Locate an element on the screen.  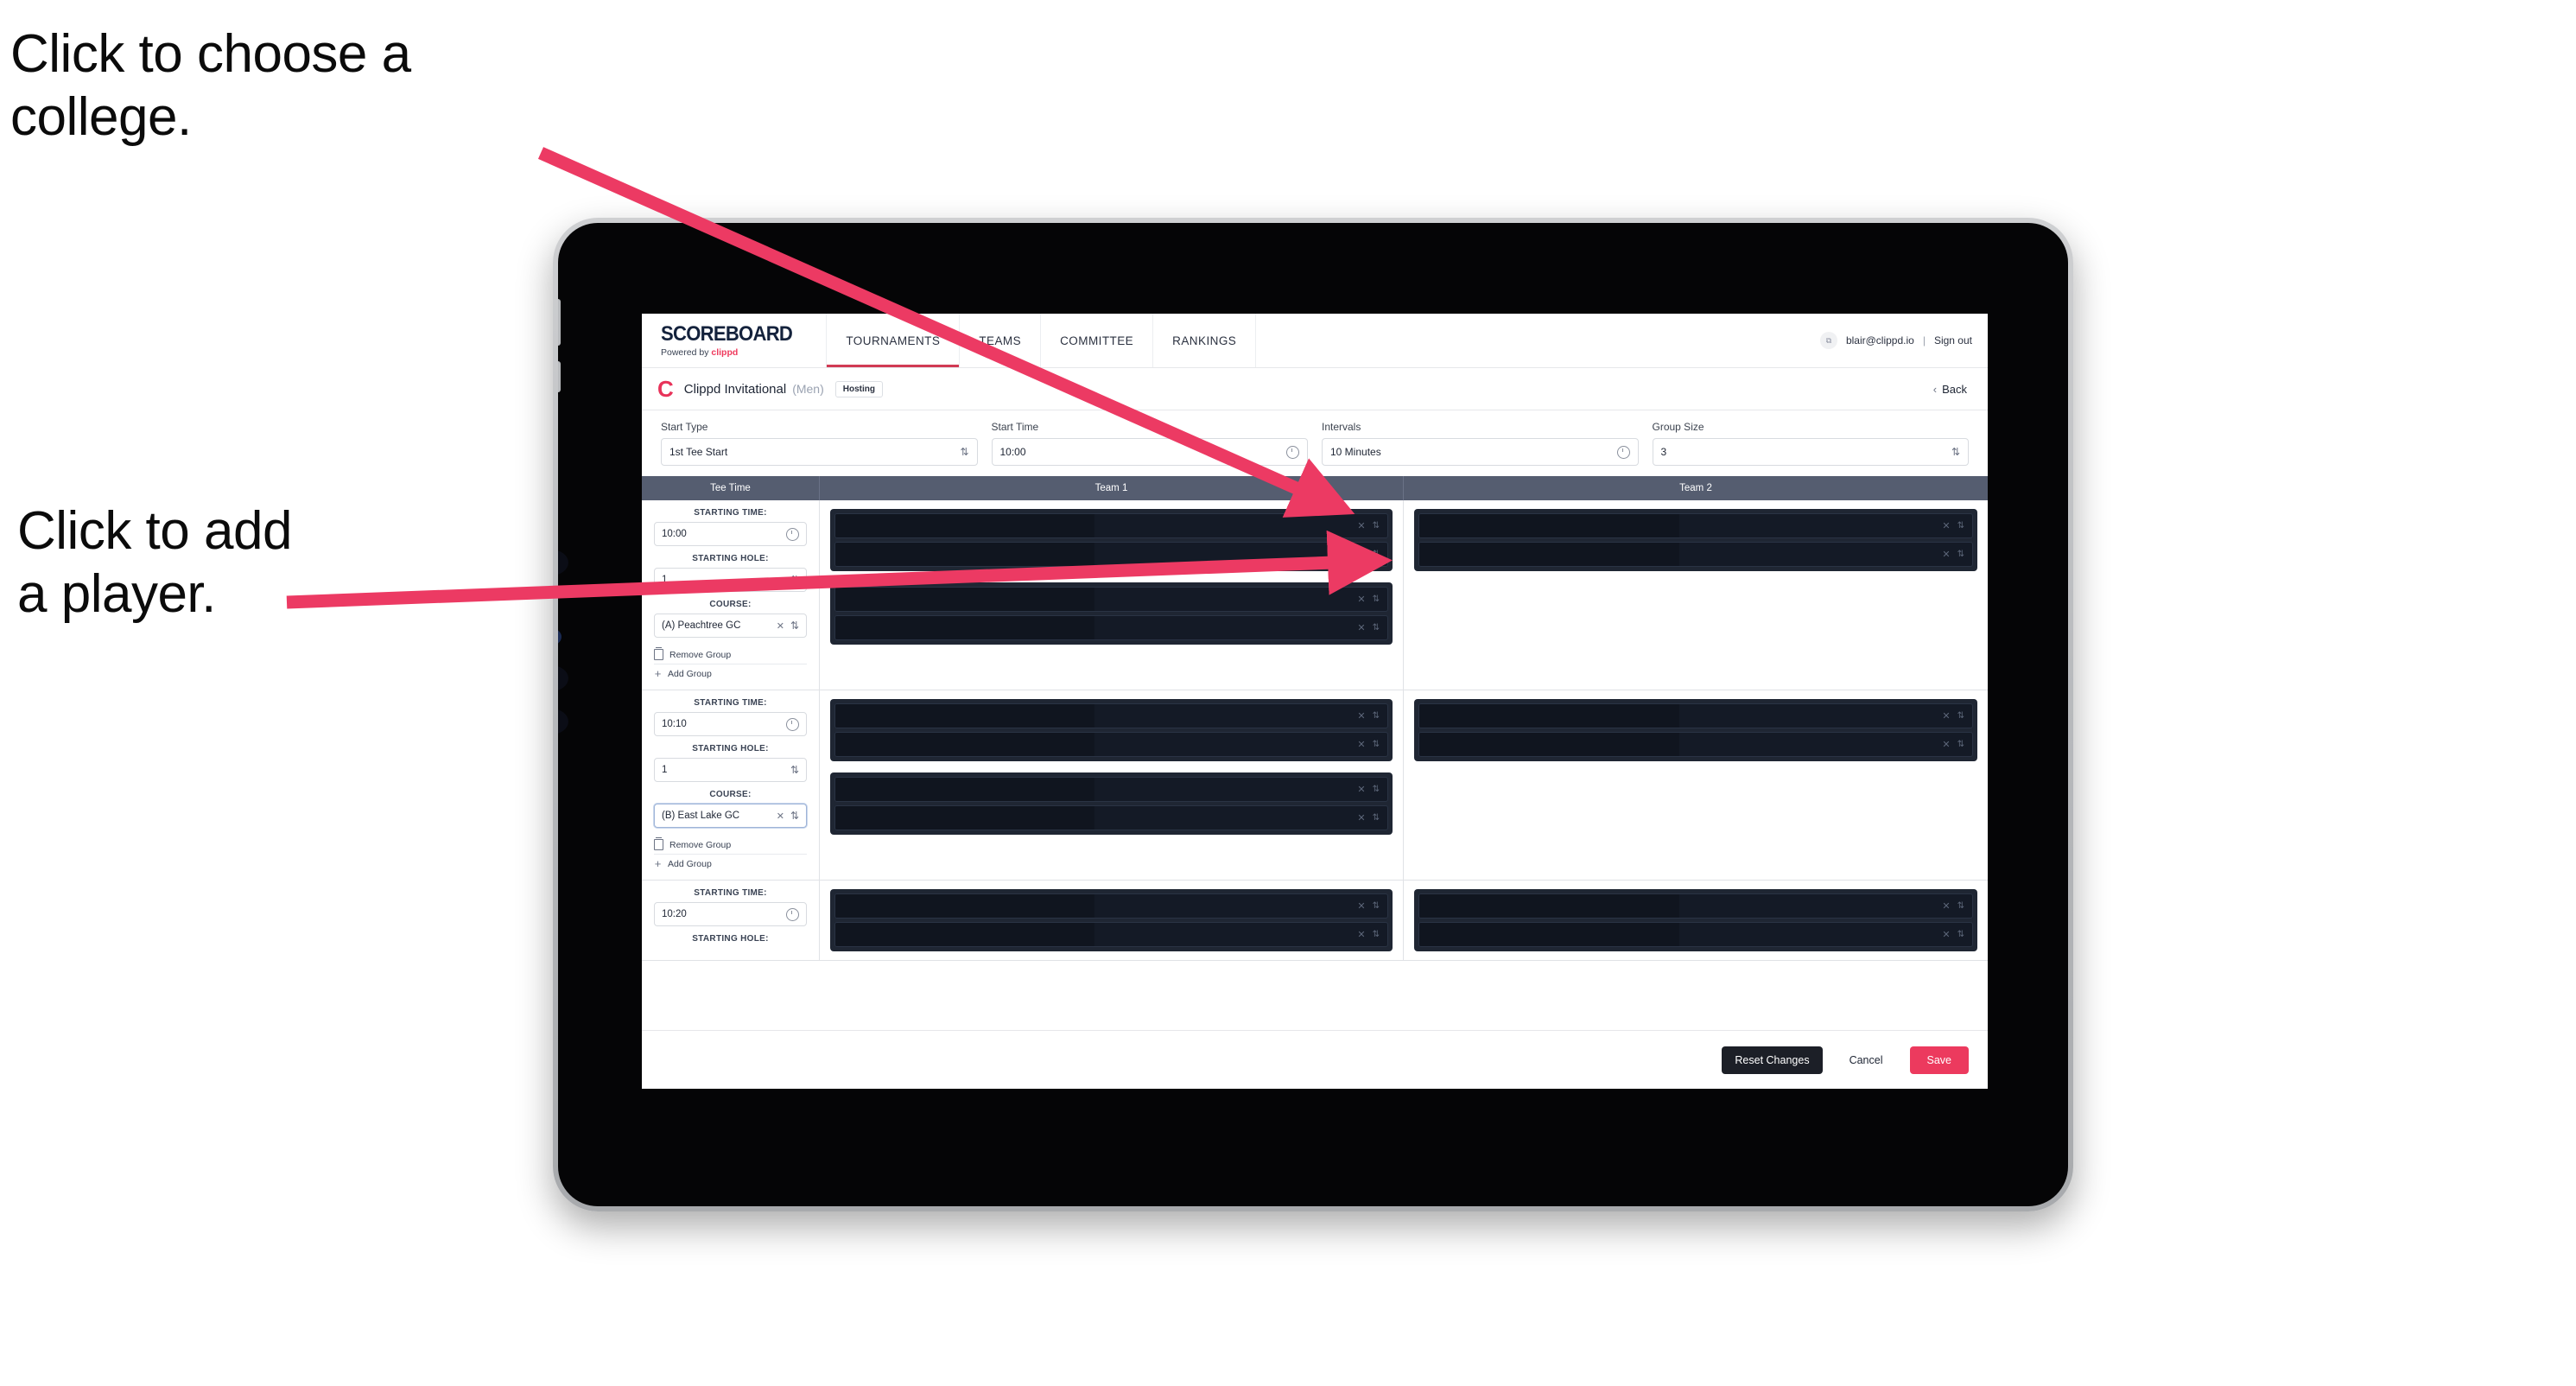
back-button: ‹ Back is located at coordinates (1952, 389).